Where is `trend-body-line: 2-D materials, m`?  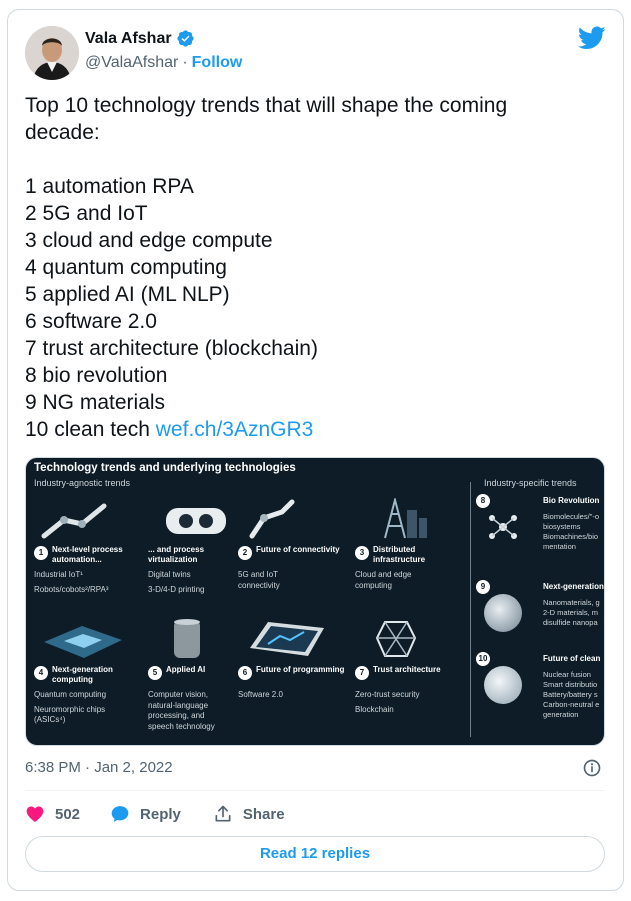 trend-body-line: 2-D materials, m is located at coordinates (571, 612).